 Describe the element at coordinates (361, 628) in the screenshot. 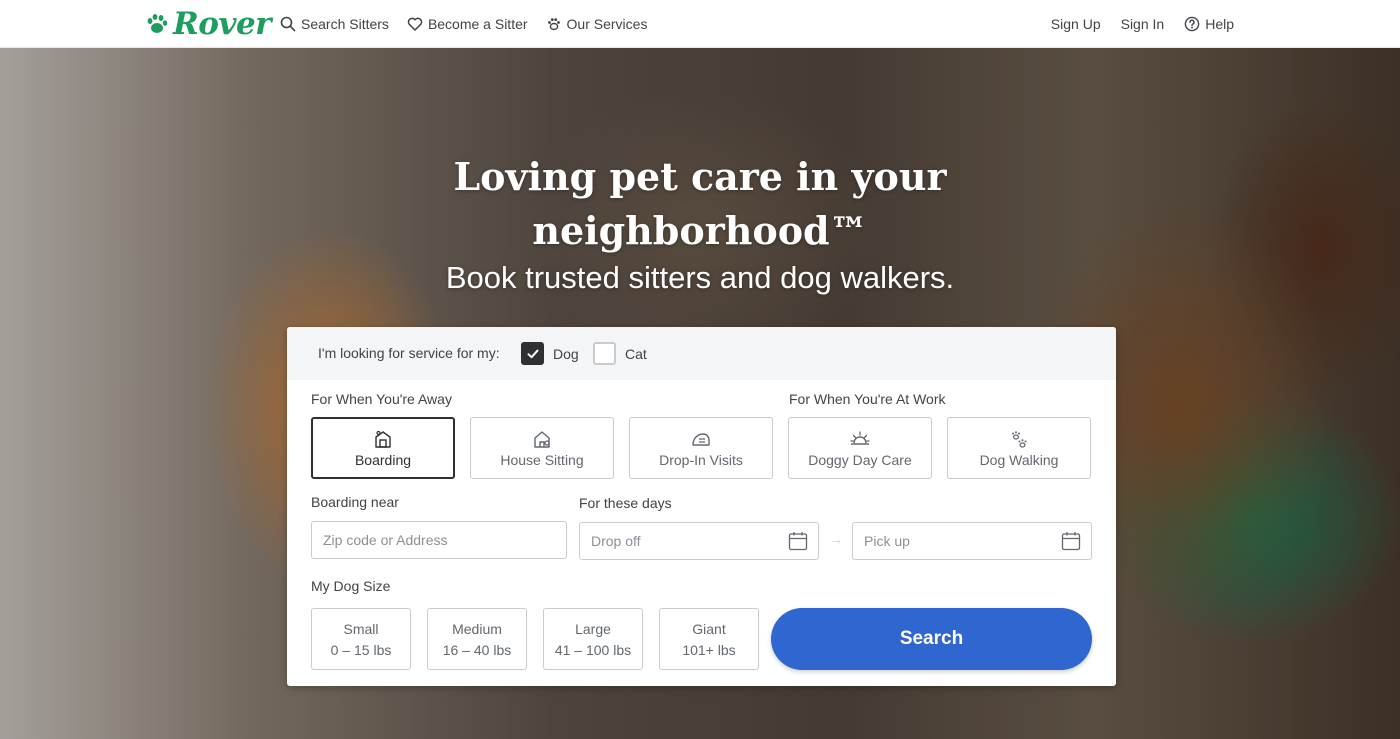

I see `size-name: Small` at that location.